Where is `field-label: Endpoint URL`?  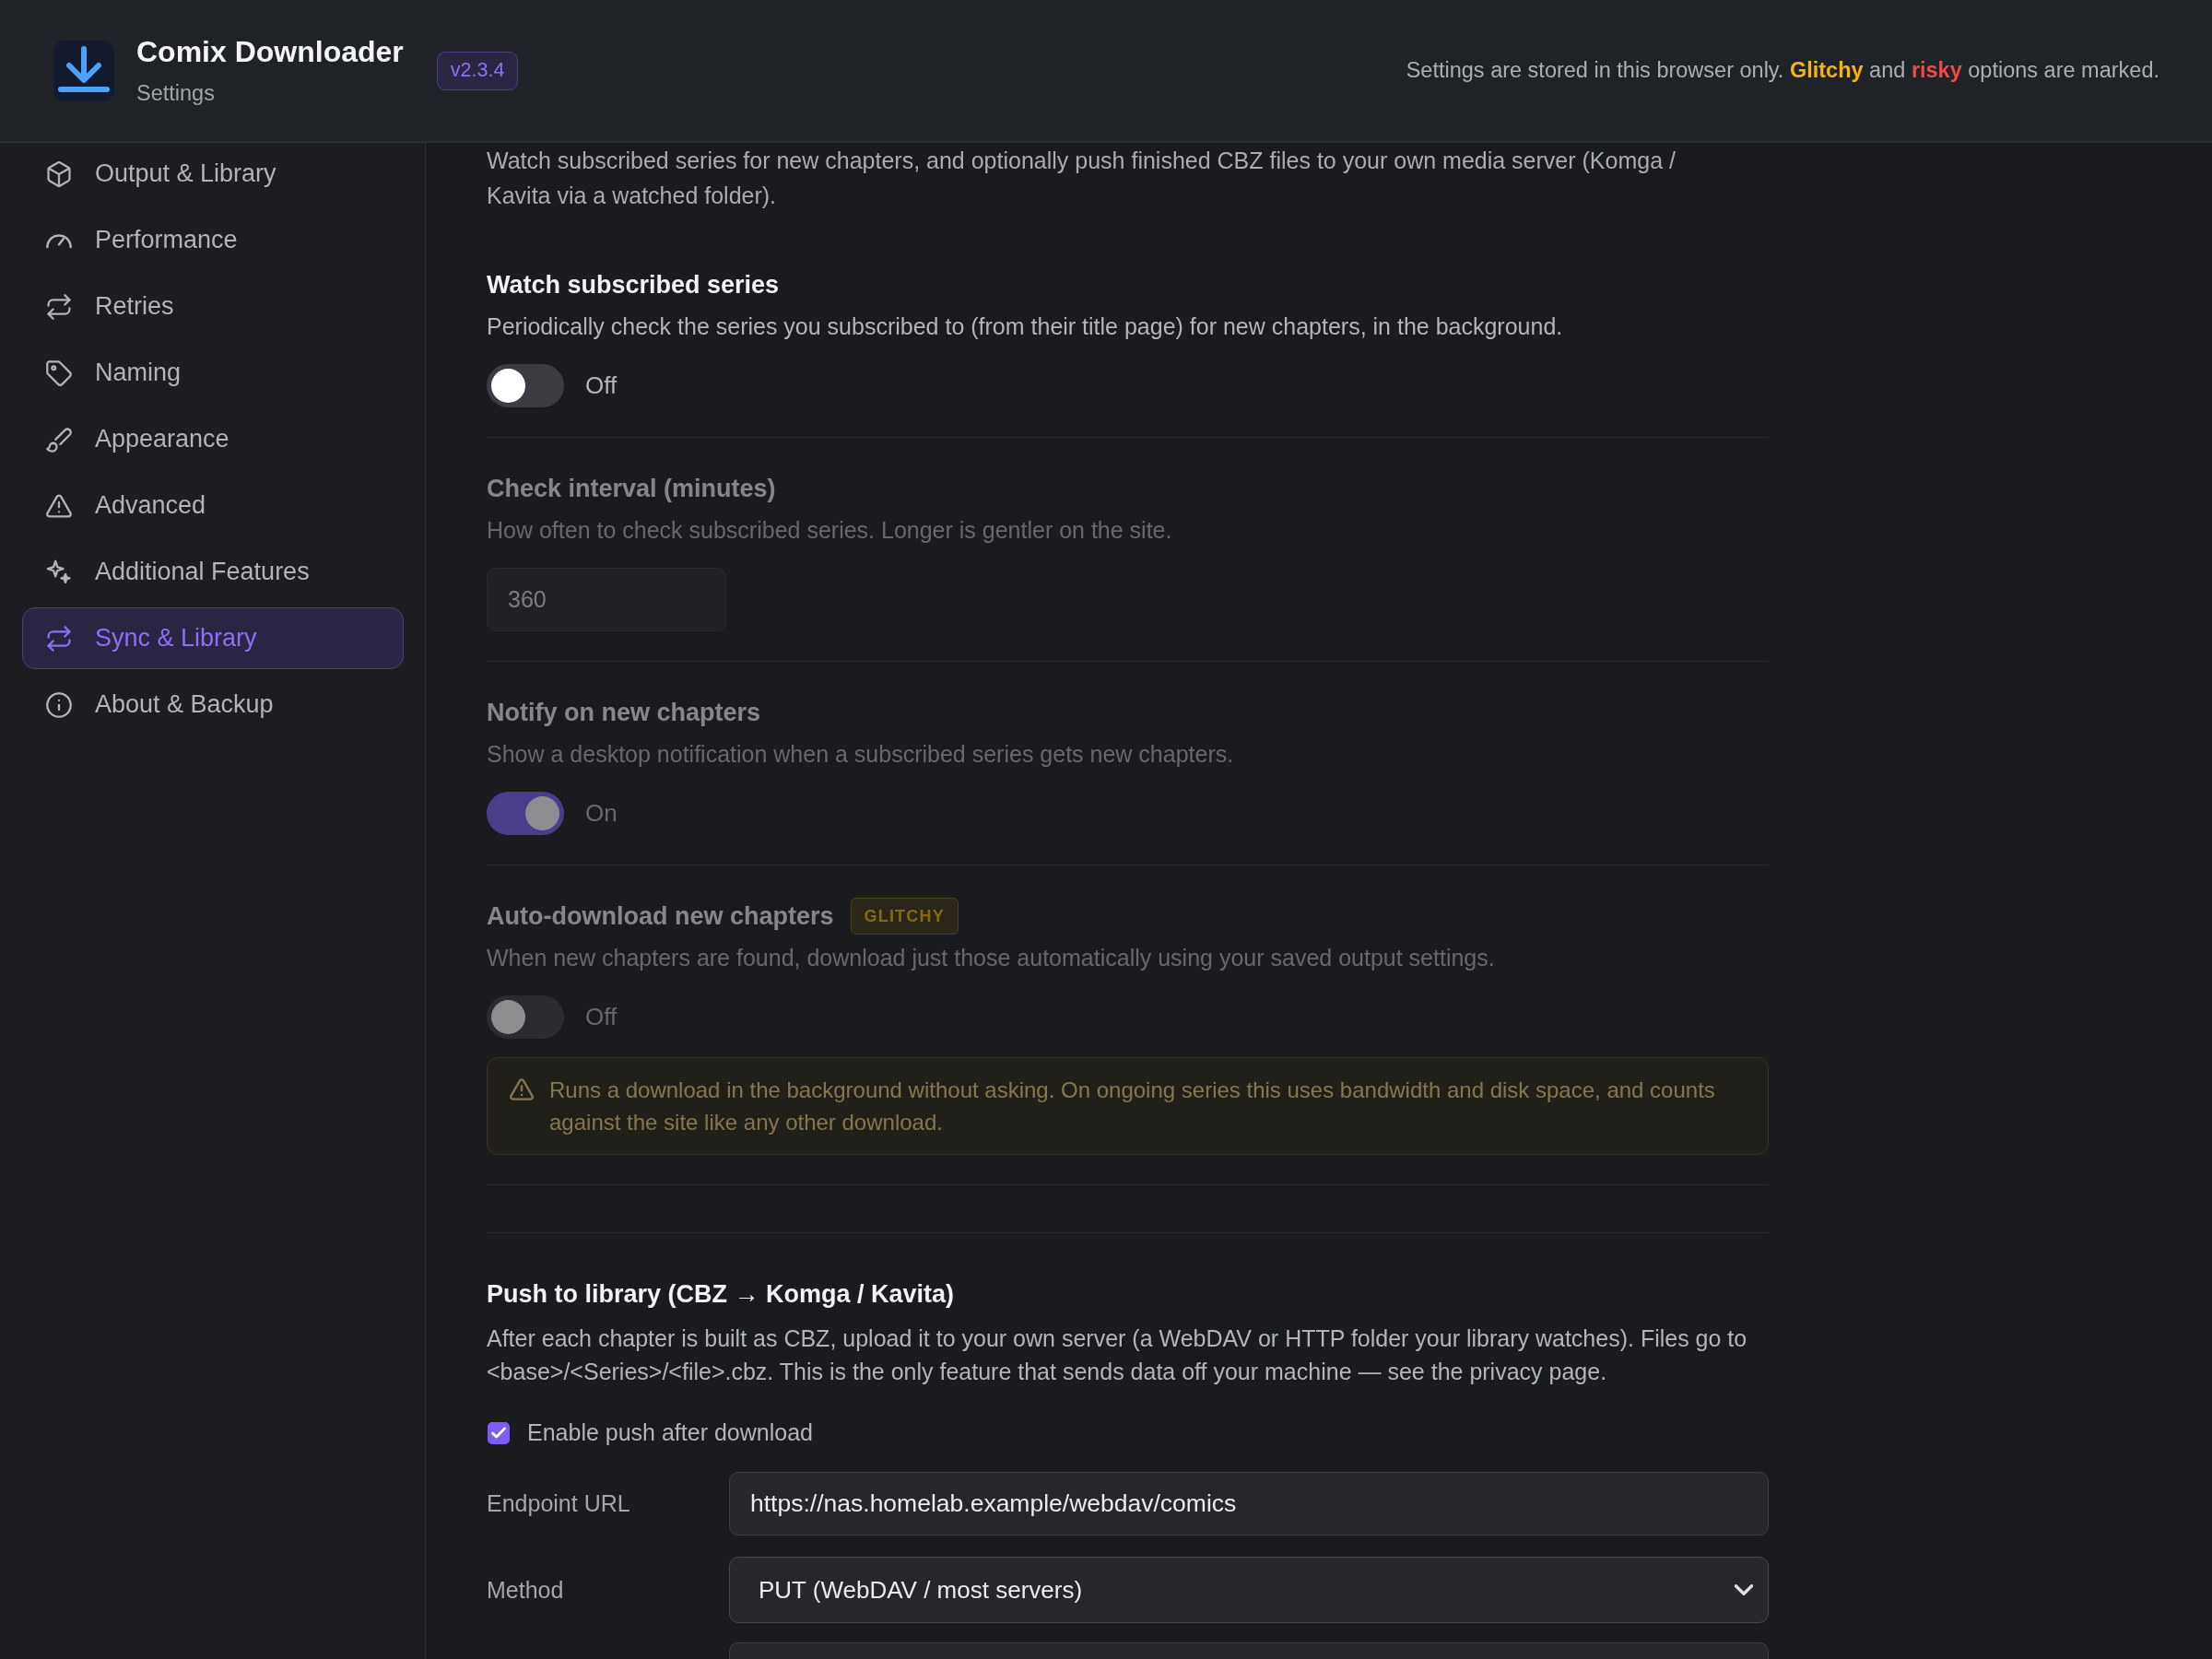
field-label: Endpoint URL is located at coordinates (559, 1503).